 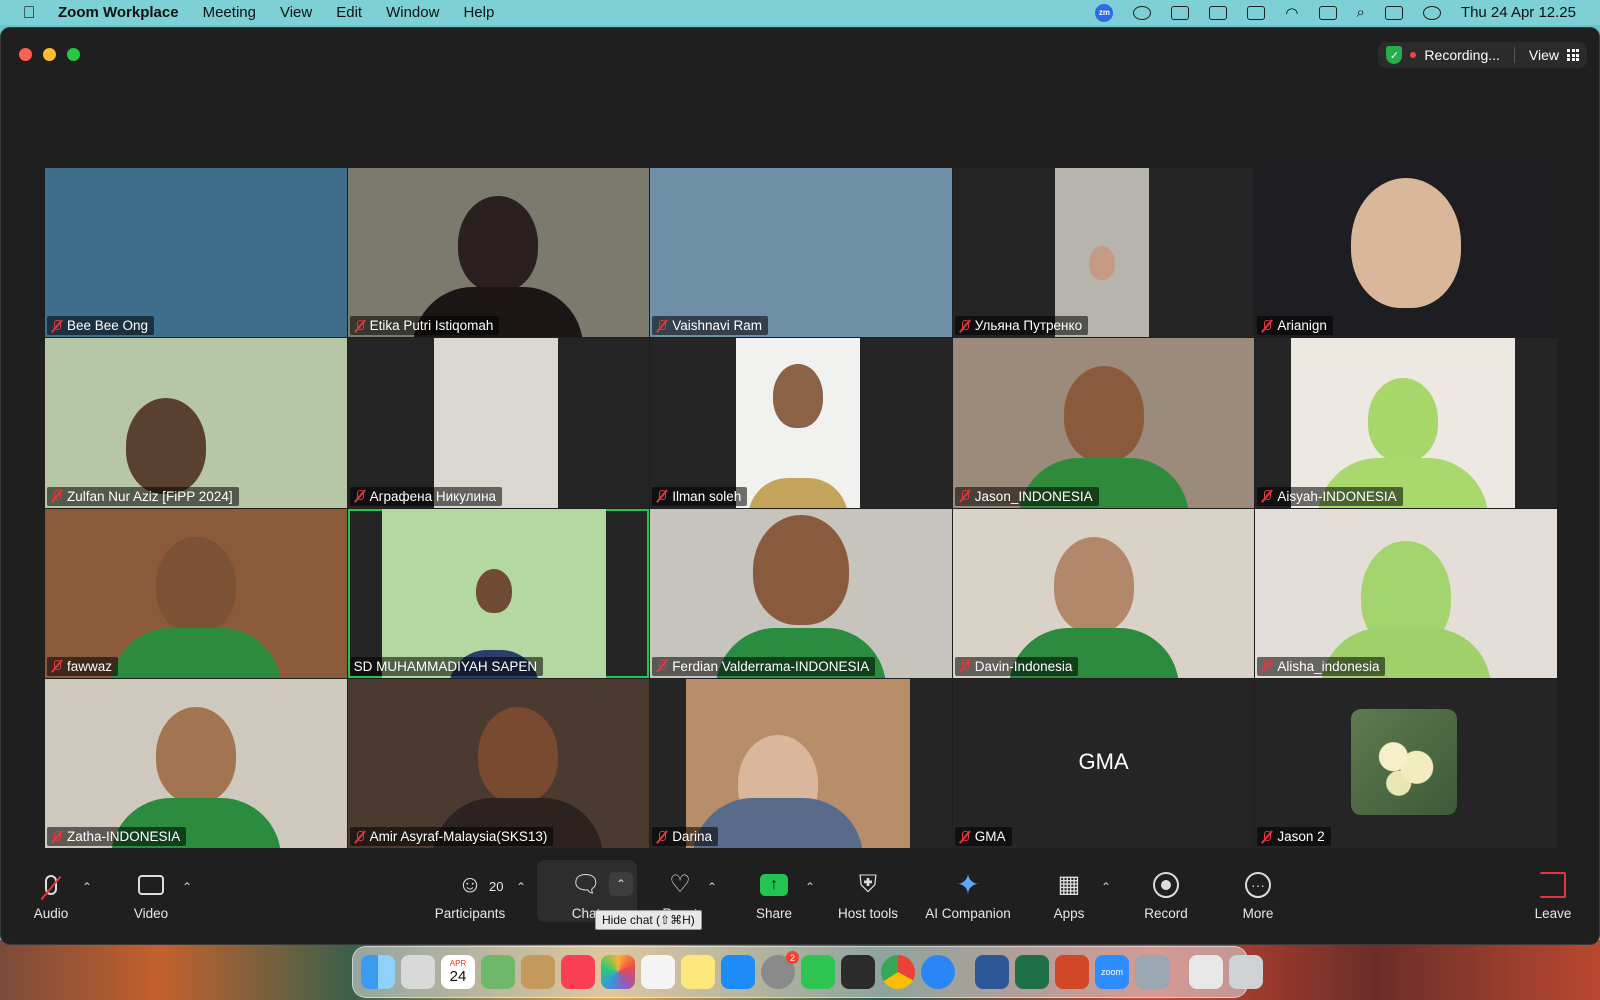 I want to click on close-window-button, so click(x=25, y=54).